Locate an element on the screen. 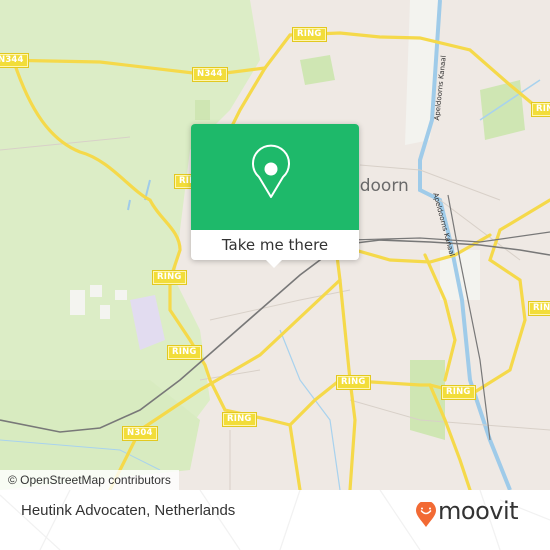  road-south is located at coordinates (295, 456).